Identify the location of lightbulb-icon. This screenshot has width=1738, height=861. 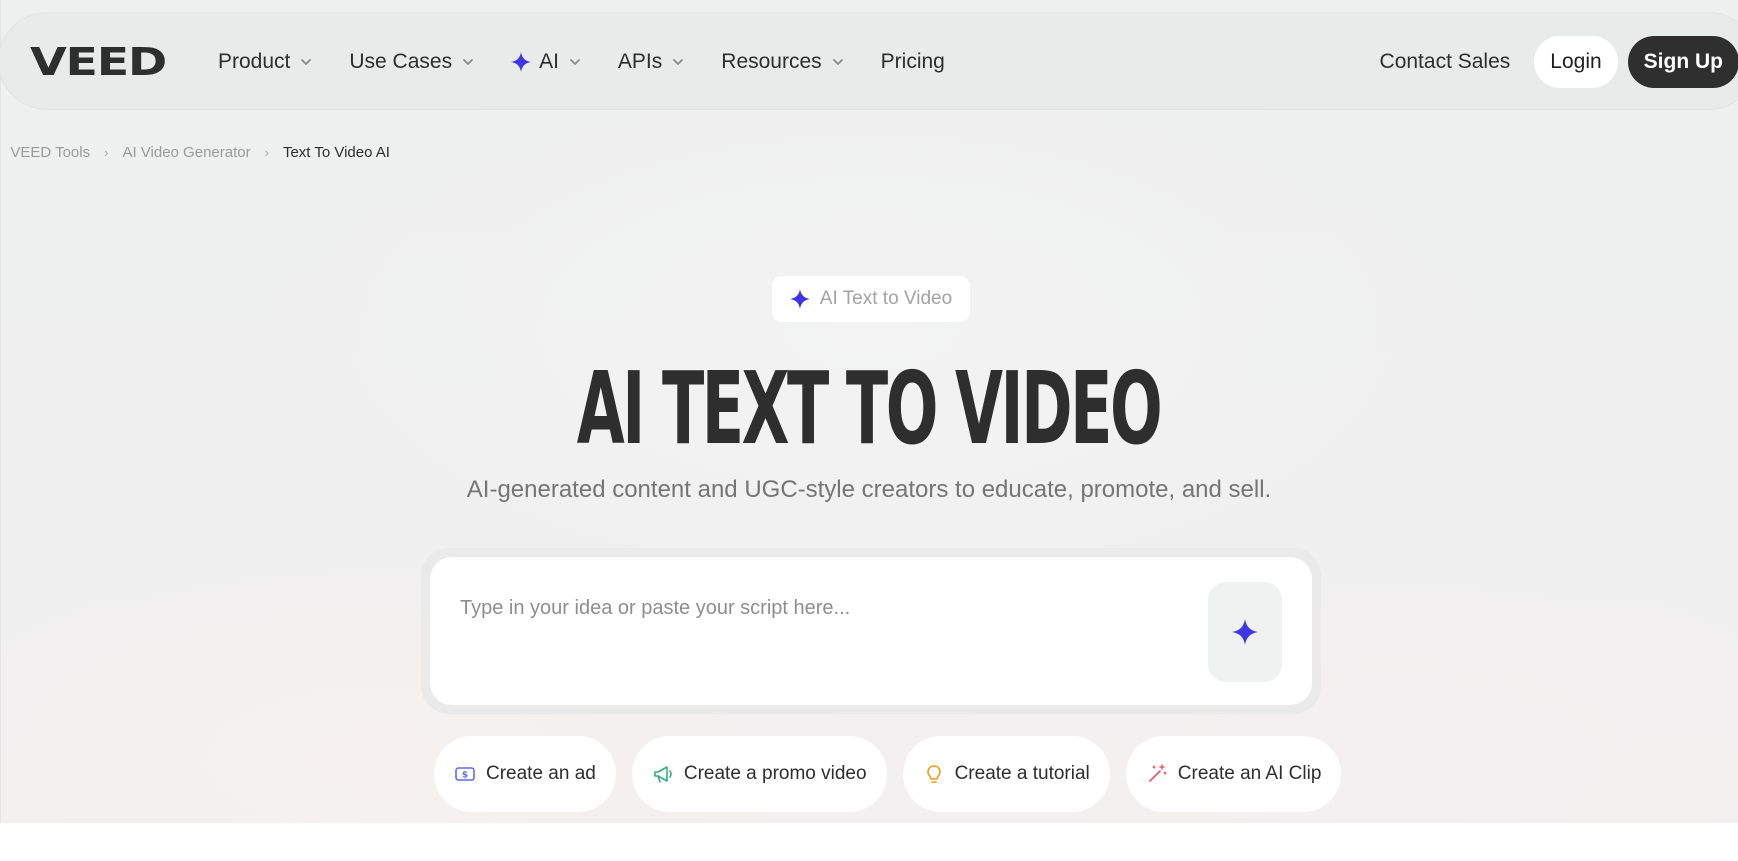
(934, 774).